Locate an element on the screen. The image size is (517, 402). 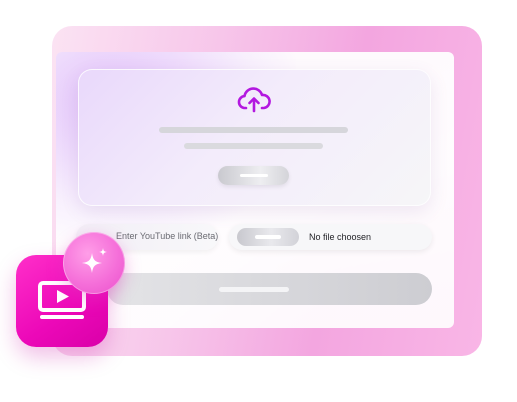
sparkle-icon is located at coordinates (94, 260).